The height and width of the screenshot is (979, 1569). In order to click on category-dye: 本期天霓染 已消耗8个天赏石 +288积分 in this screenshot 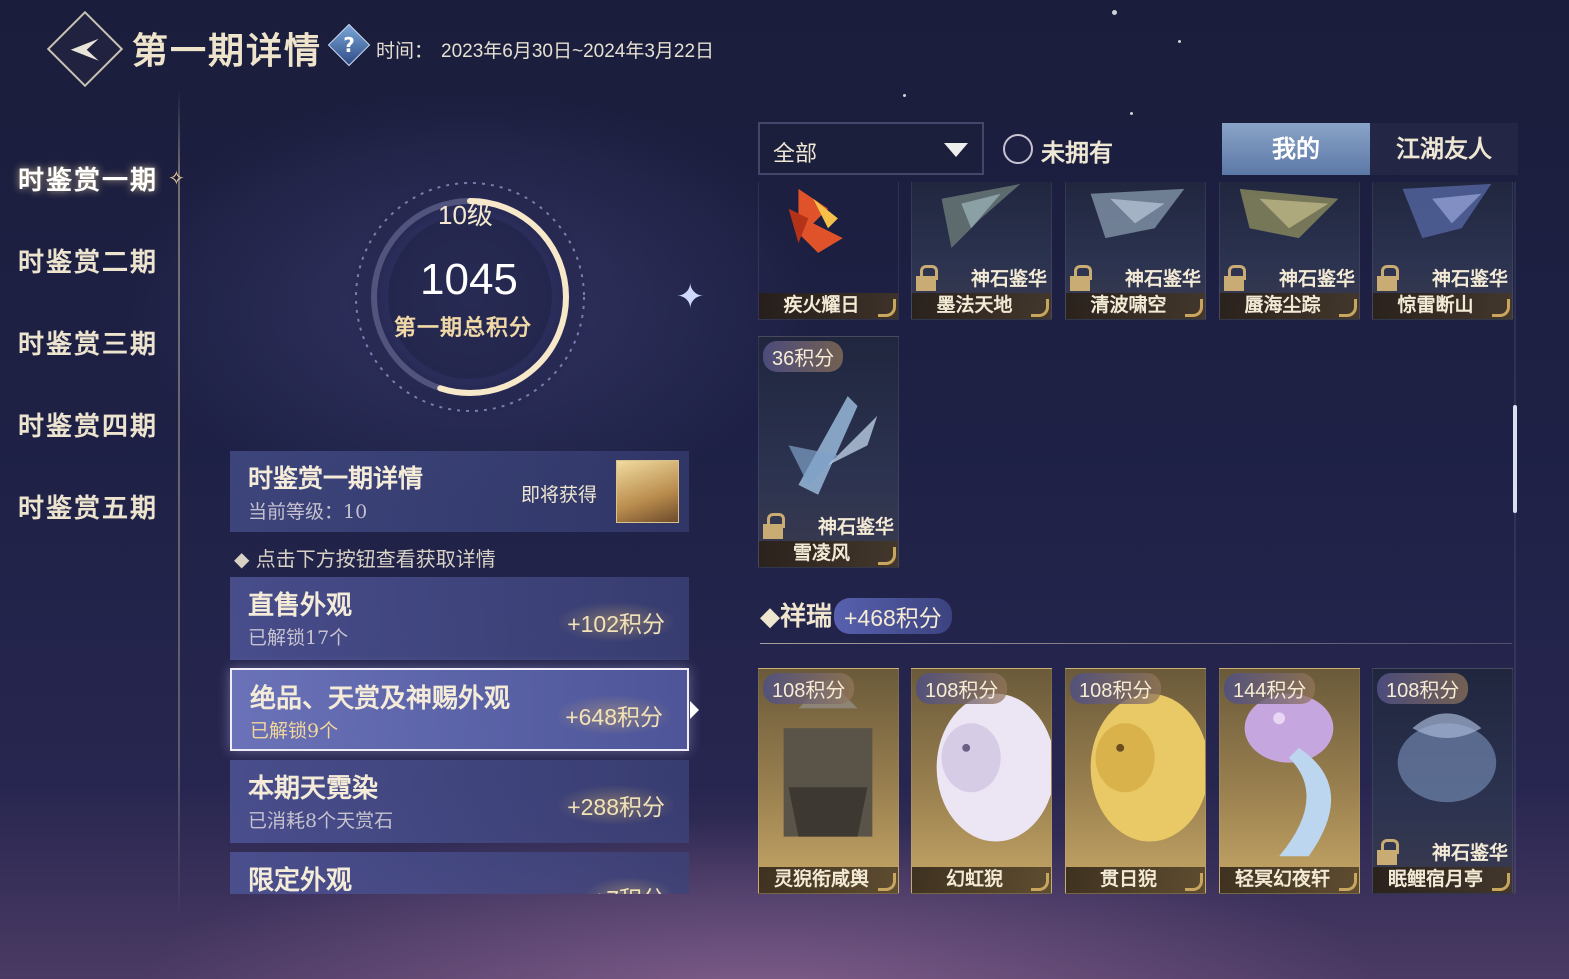, I will do `click(459, 801)`.